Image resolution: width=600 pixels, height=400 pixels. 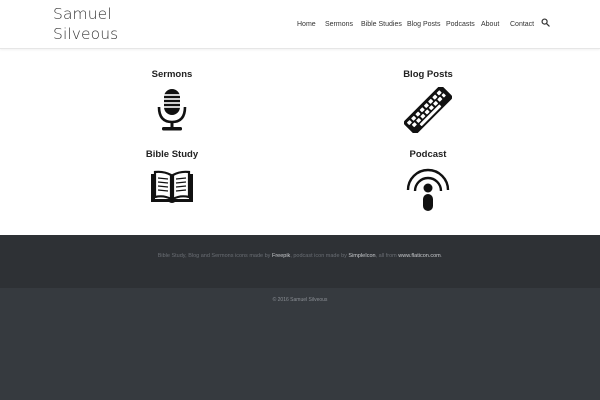 What do you see at coordinates (339, 25) in the screenshot?
I see `nav-item-sermons: Sermons` at bounding box center [339, 25].